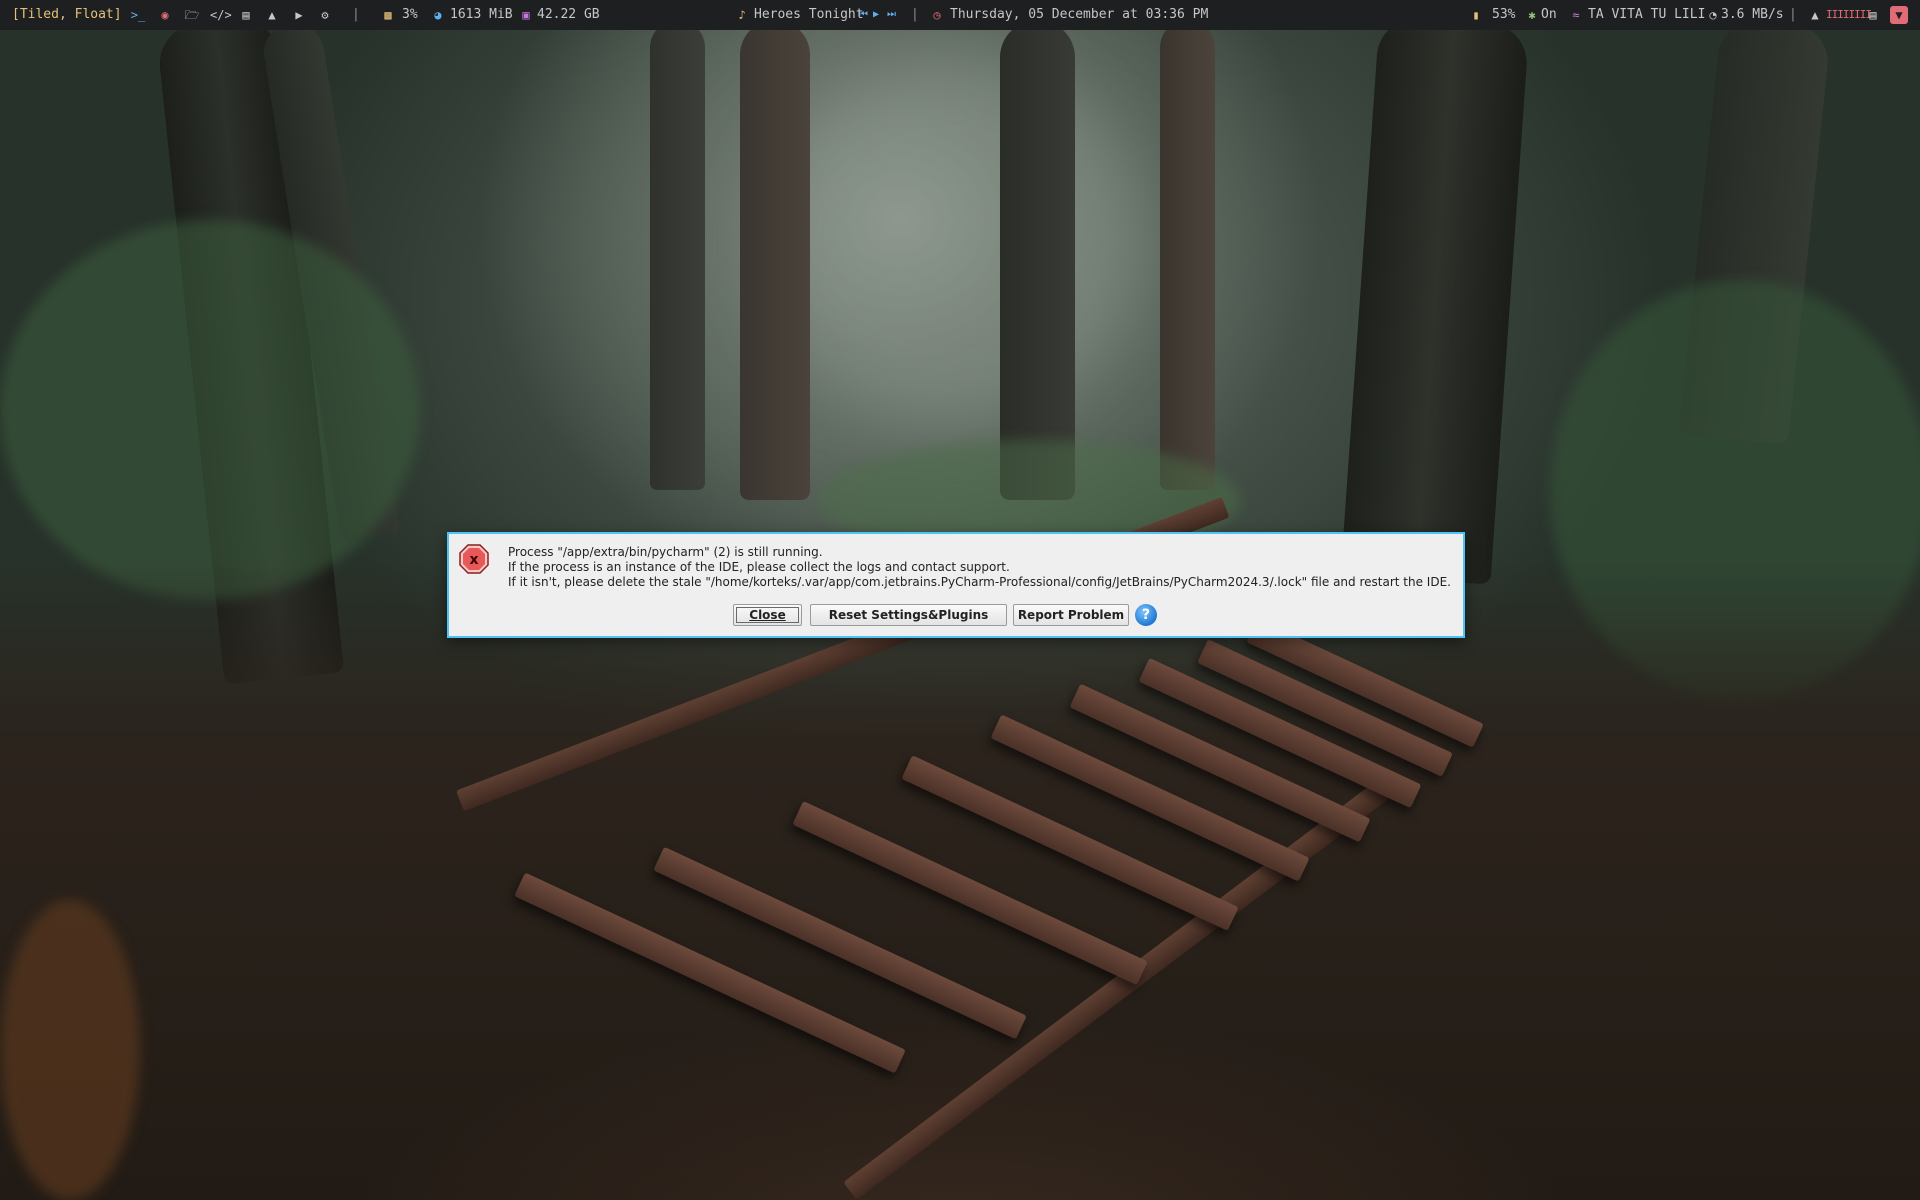 The width and height of the screenshot is (1920, 1200). I want to click on music-title: Heroes Tonight, so click(809, 15).